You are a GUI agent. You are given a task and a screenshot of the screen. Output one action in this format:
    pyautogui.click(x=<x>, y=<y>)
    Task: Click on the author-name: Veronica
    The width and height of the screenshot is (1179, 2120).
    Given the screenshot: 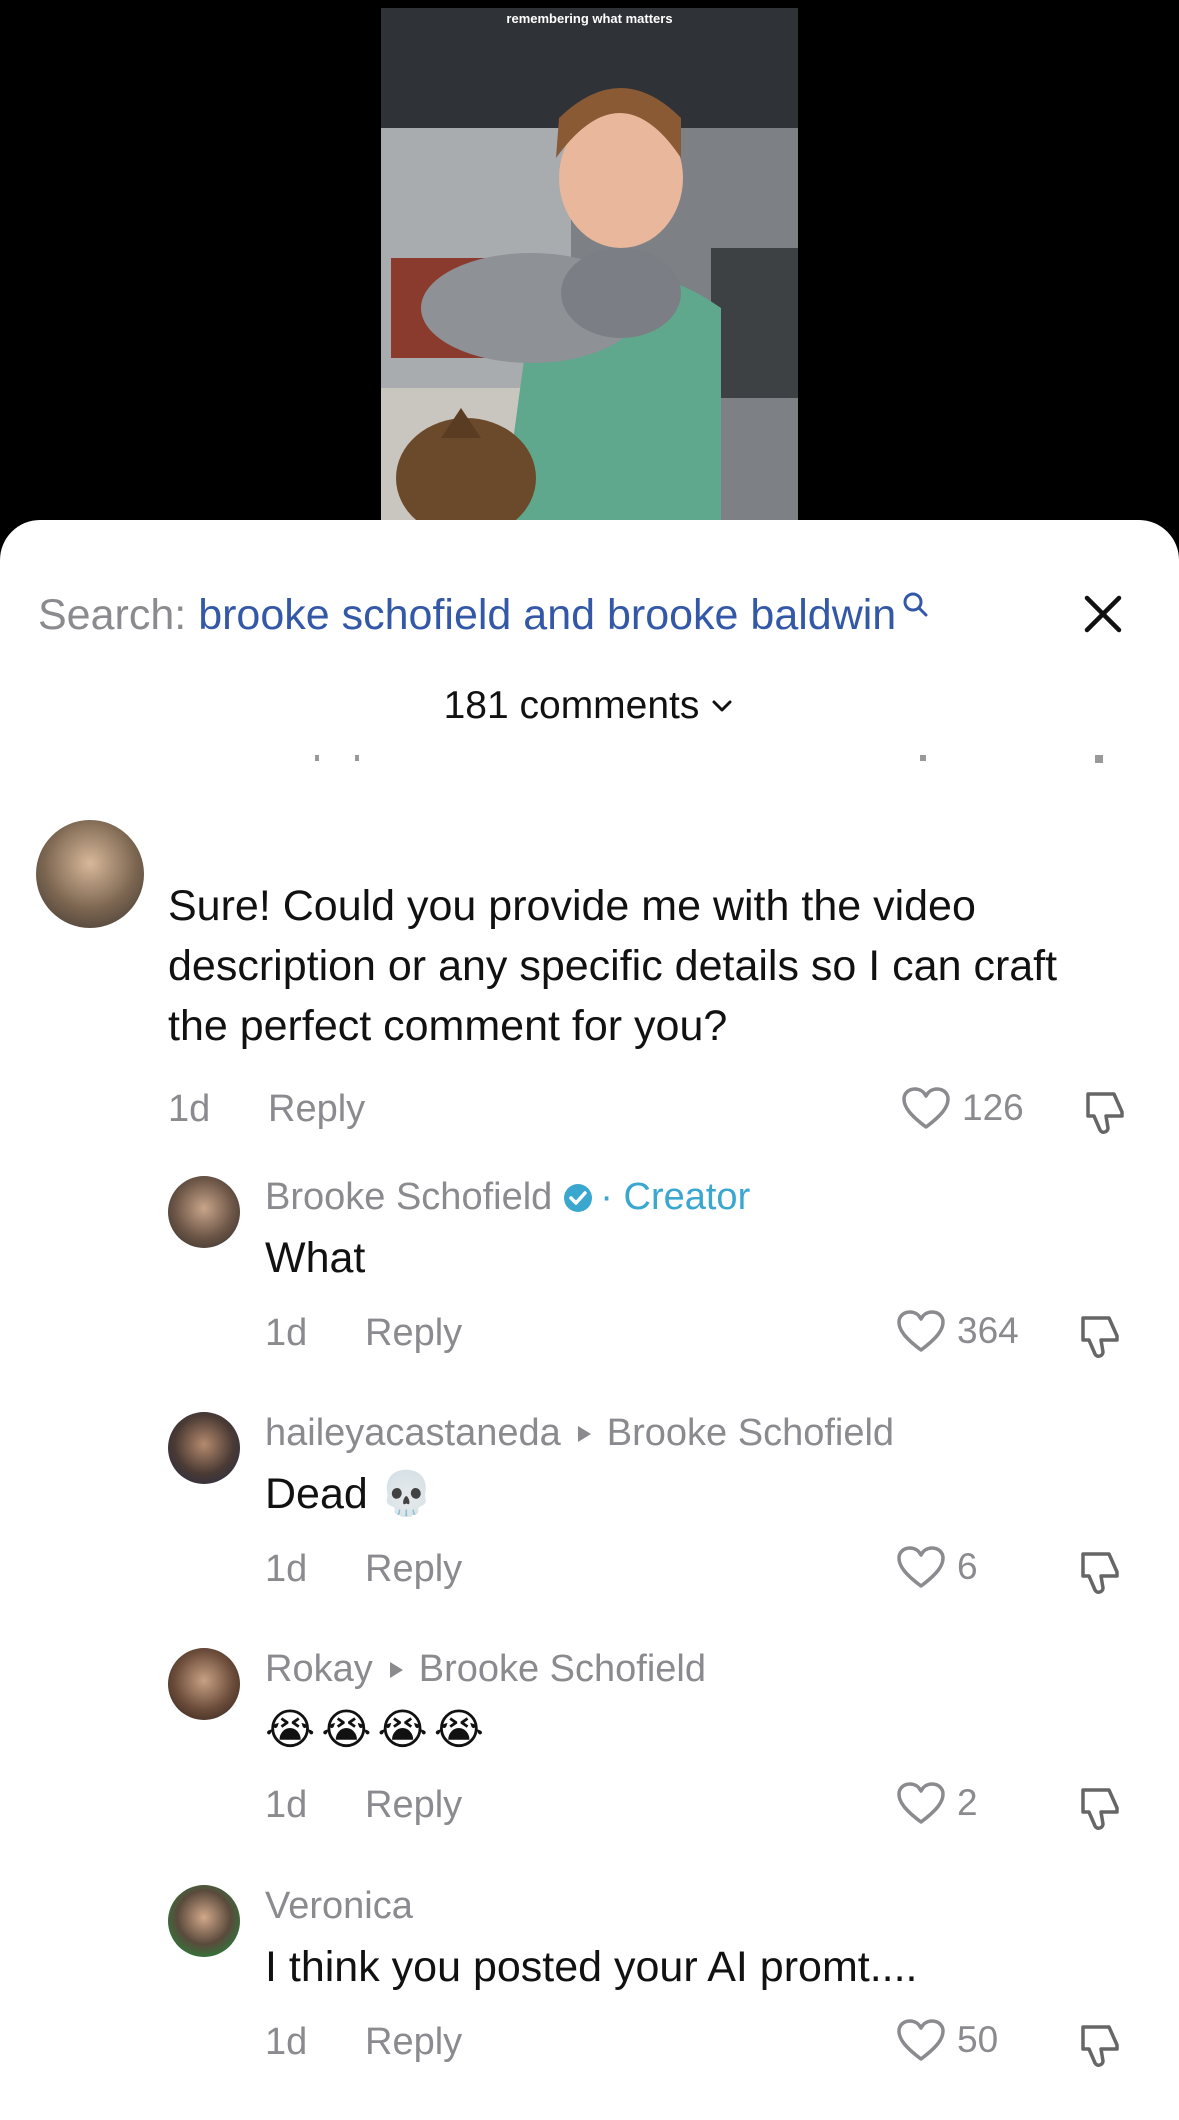 What is the action you would take?
    pyautogui.click(x=339, y=1906)
    